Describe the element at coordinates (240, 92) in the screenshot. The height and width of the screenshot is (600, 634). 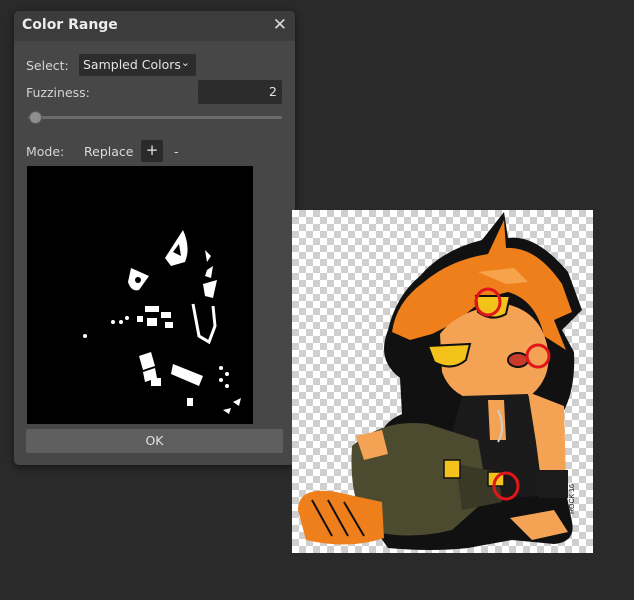
I see `fuzziness-input: 2` at that location.